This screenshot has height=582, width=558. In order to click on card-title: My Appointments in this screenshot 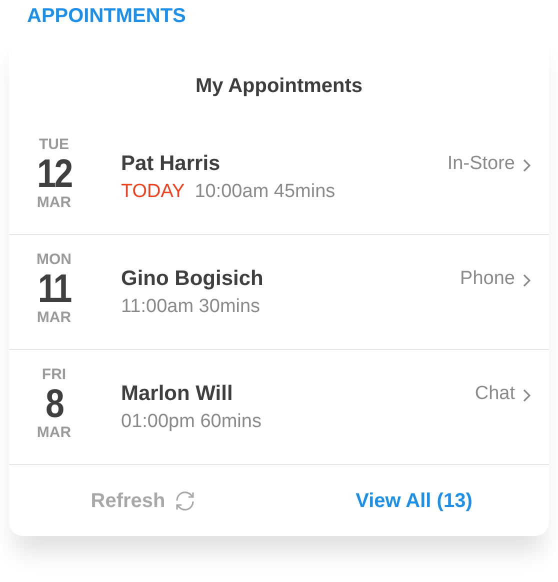, I will do `click(279, 86)`.